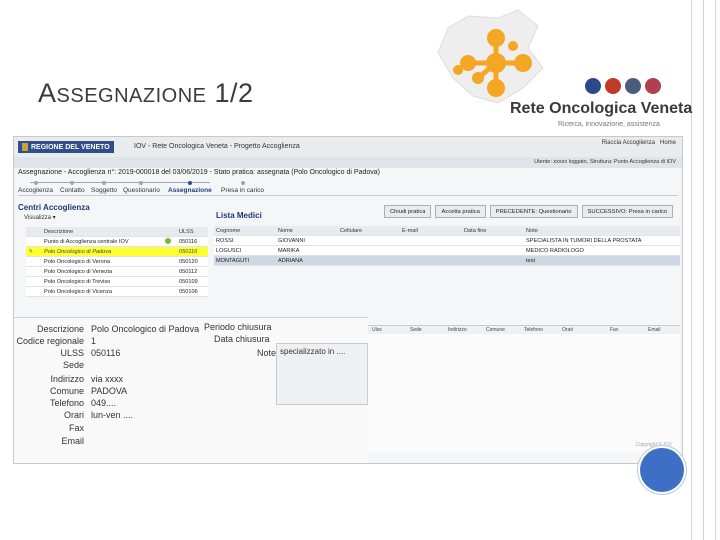 The image size is (720, 540). What do you see at coordinates (67, 379) in the screenshot?
I see `indirizzo-label: Indirizzo` at bounding box center [67, 379].